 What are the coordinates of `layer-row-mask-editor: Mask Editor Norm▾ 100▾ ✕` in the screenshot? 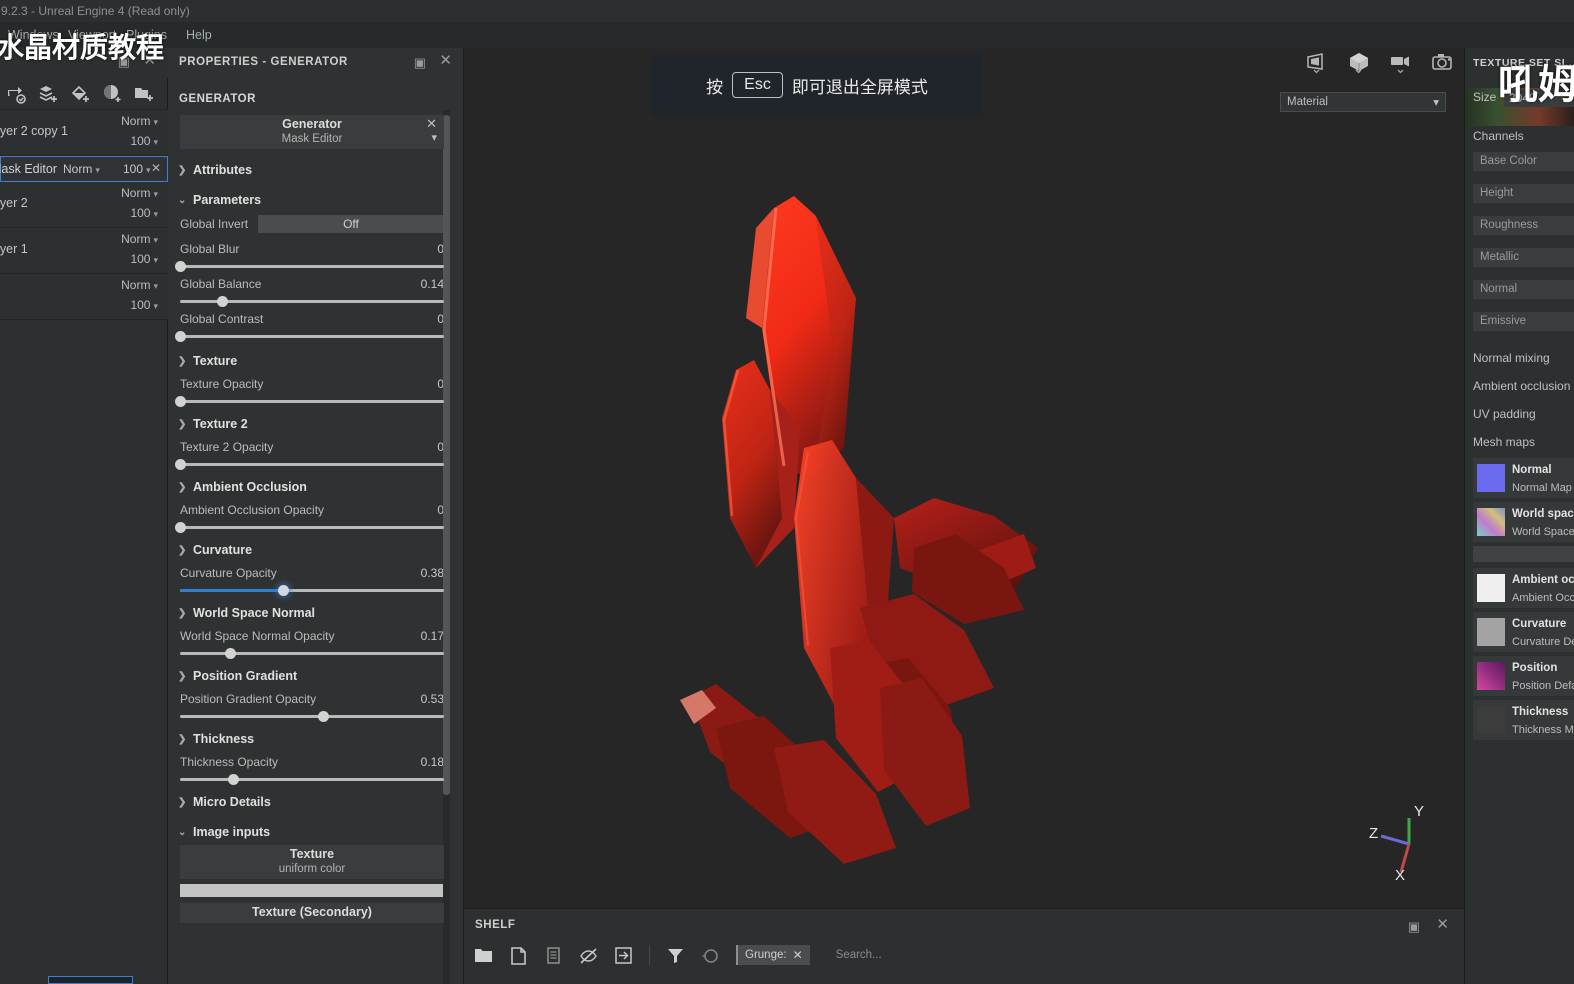 It's located at (84, 169).